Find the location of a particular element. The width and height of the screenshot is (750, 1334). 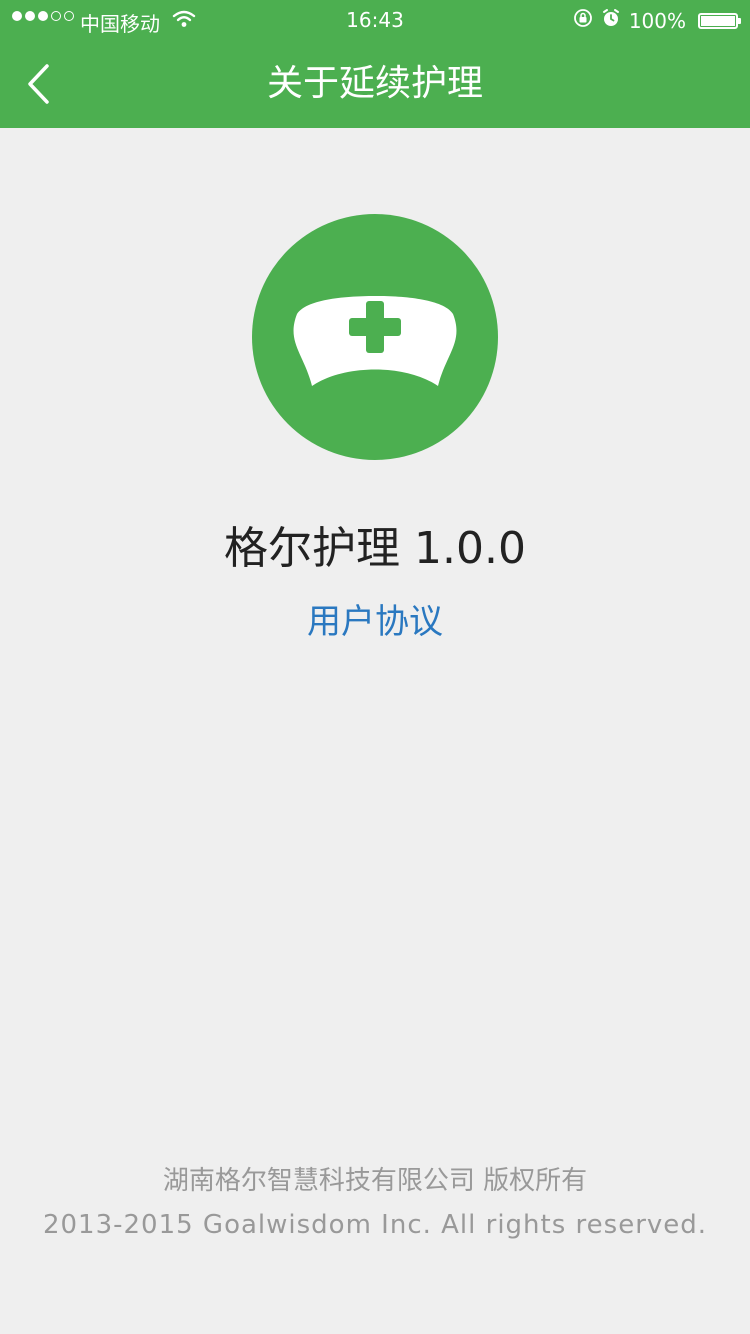

header: 中国移动 16:43 100% 关于延续护理 is located at coordinates (375, 64).